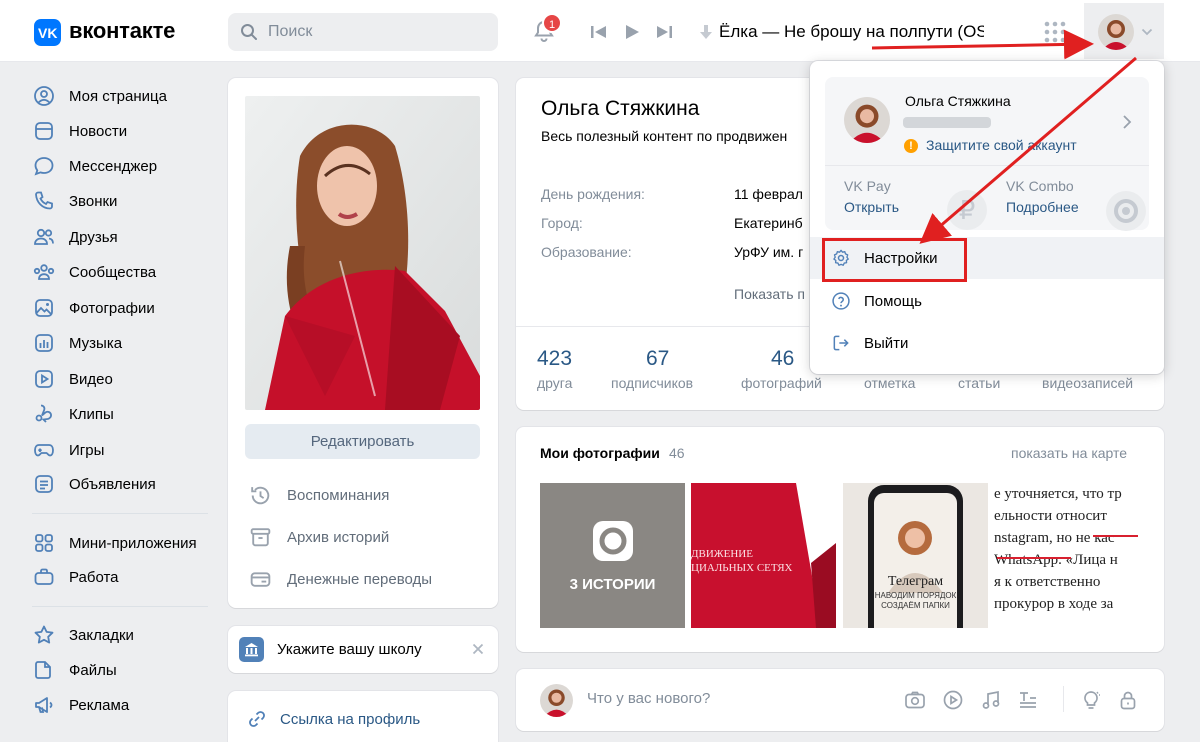  I want to click on nav-item-news: Новости, so click(127, 131).